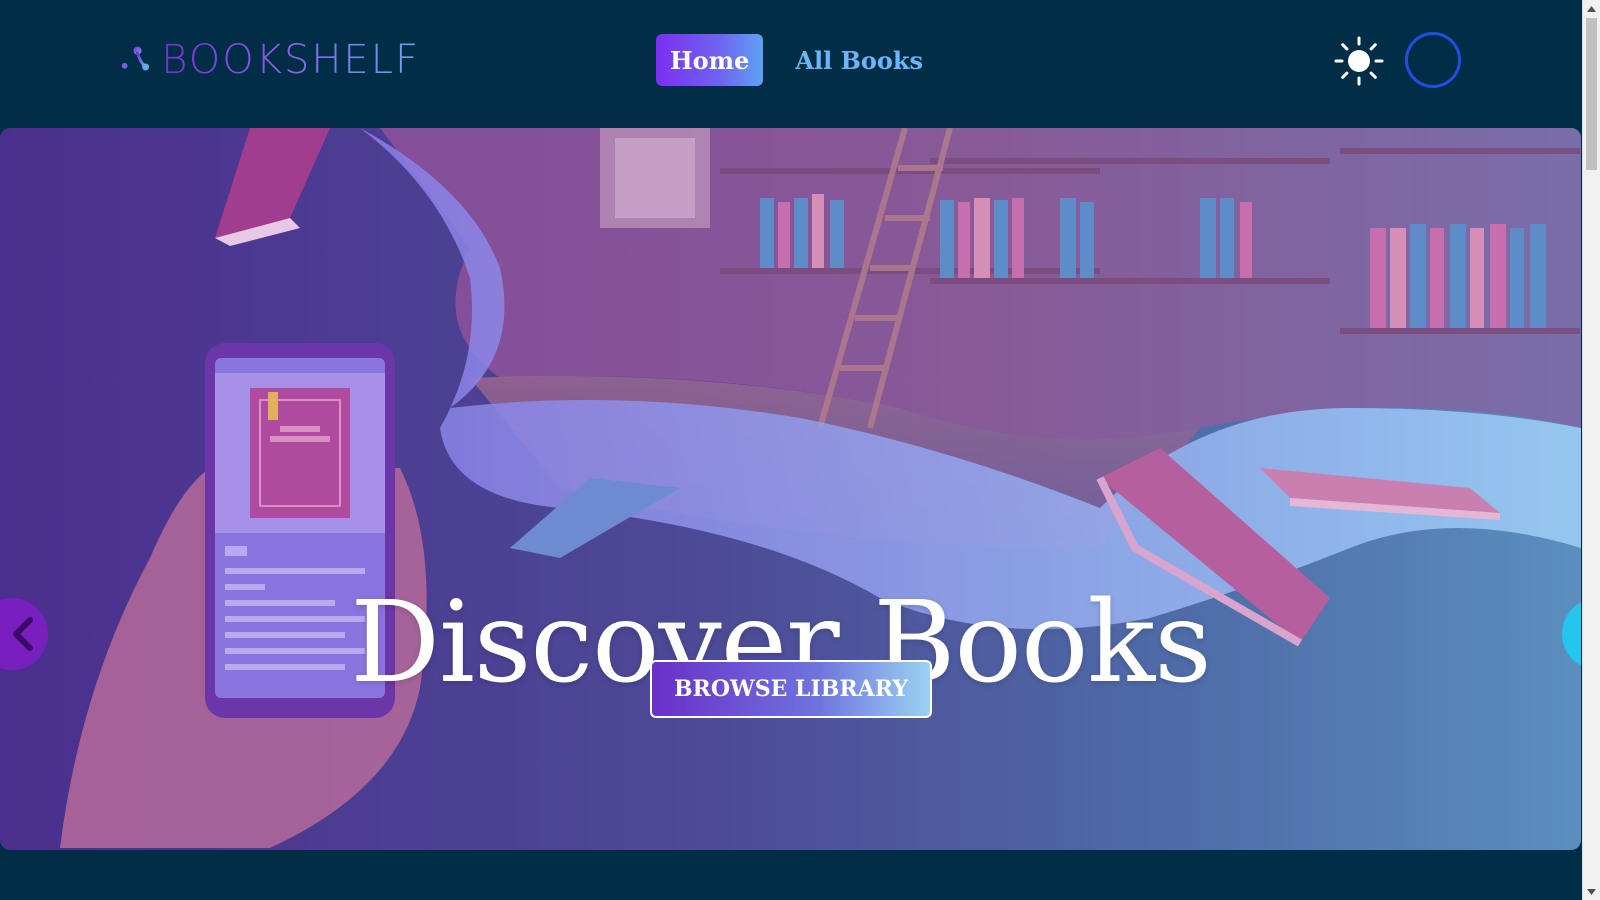 The image size is (1600, 900). I want to click on scroll-up-button, so click(1591, 8).